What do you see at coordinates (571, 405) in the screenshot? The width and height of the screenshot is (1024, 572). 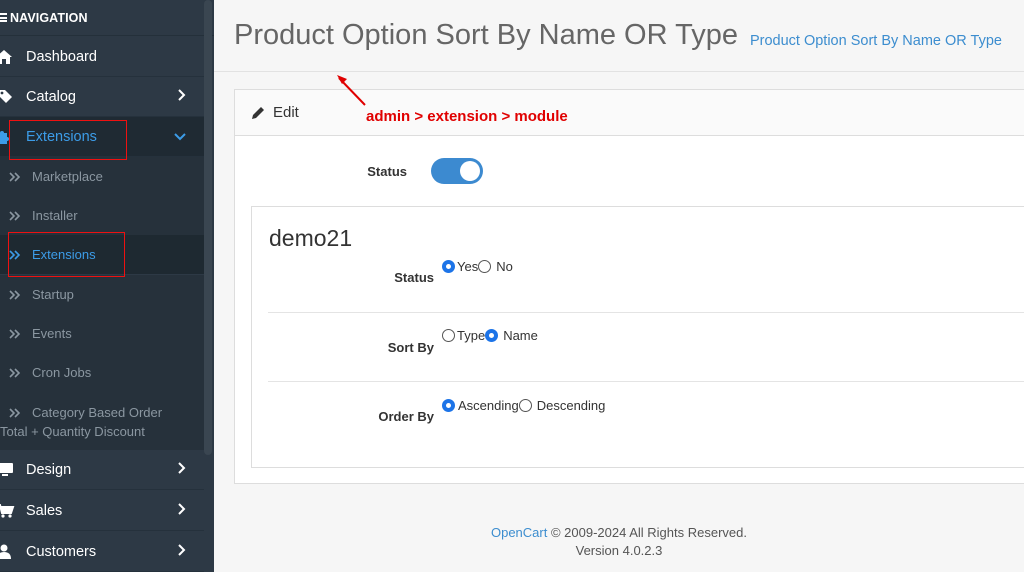 I see `order-desc-label: Descending` at bounding box center [571, 405].